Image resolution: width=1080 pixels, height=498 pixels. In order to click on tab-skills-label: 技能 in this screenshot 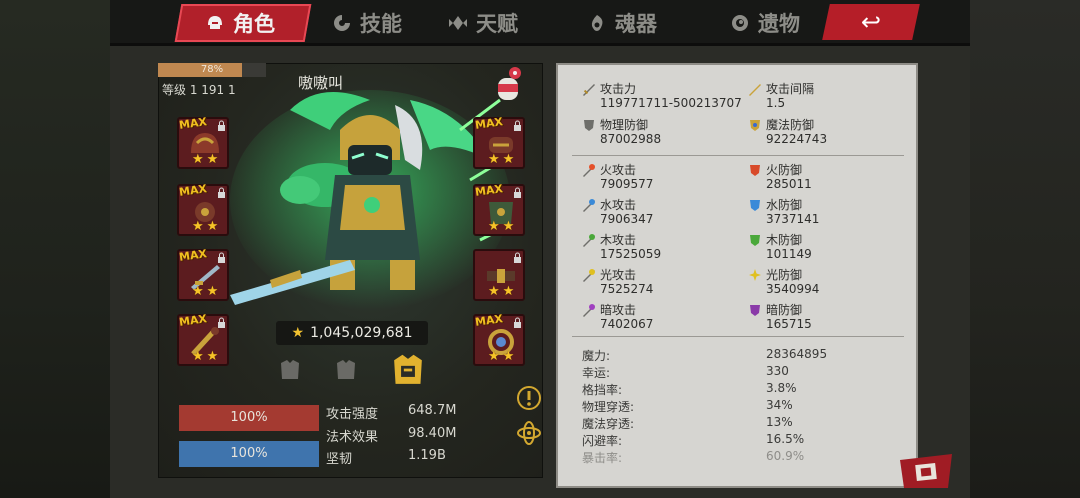, I will do `click(381, 24)`.